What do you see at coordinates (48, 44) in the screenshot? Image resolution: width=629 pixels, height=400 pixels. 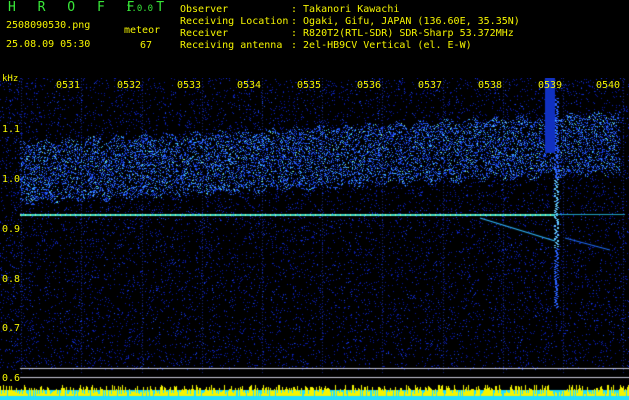 I see `observation-datetime: 25.08.09 05:30` at bounding box center [48, 44].